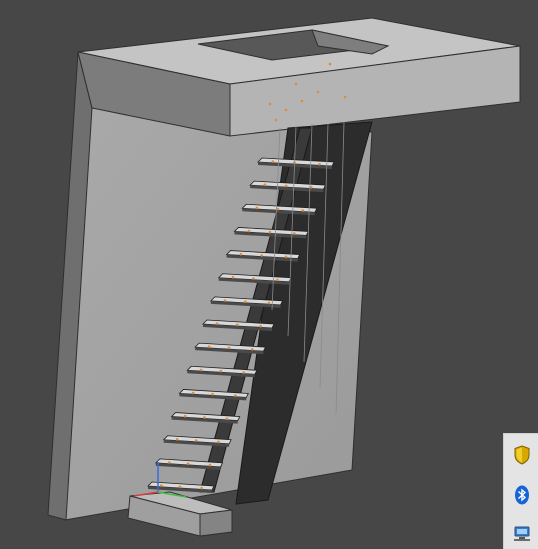  I want to click on landing-block-side, so click(216, 523).